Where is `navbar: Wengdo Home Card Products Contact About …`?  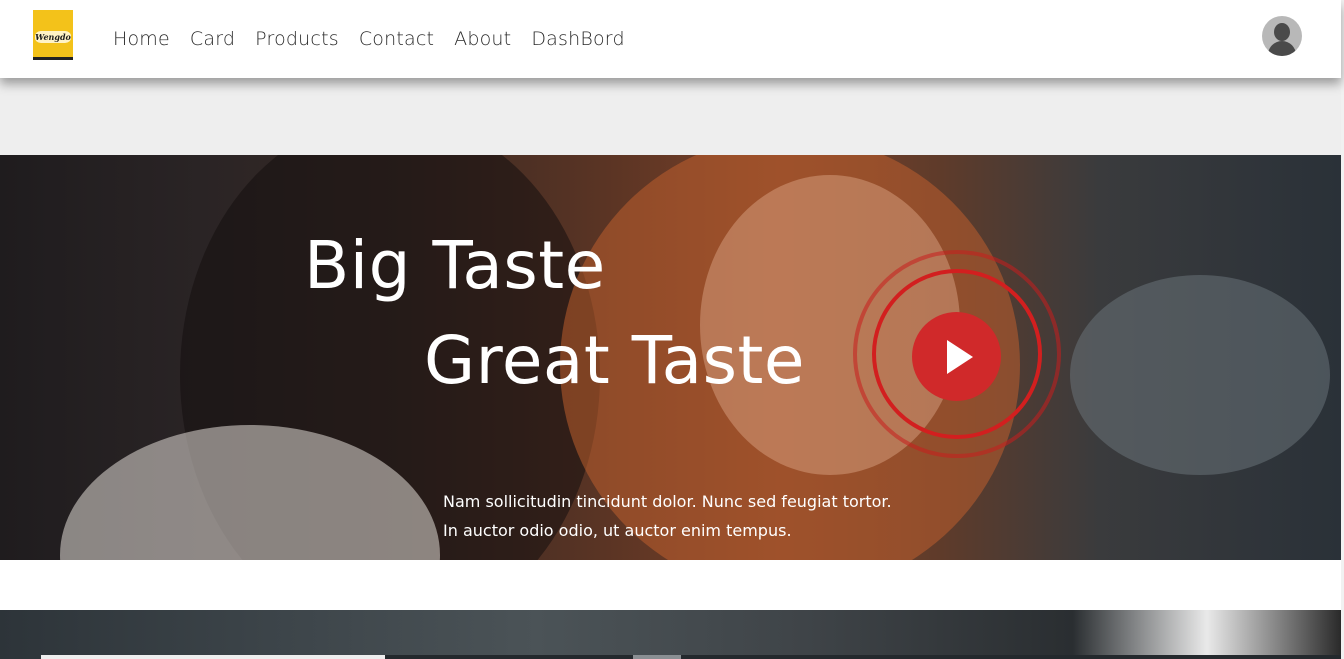 navbar: Wengdo Home Card Products Contact About … is located at coordinates (670, 39).